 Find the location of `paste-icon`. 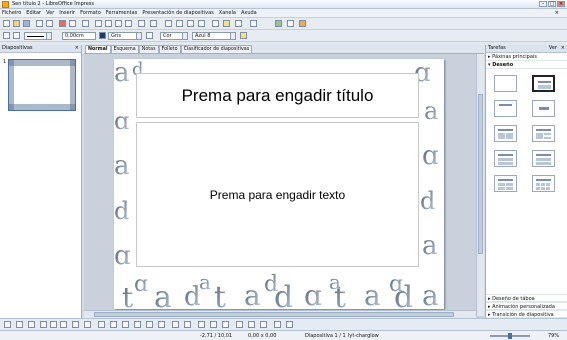

paste-icon is located at coordinates (118, 23).